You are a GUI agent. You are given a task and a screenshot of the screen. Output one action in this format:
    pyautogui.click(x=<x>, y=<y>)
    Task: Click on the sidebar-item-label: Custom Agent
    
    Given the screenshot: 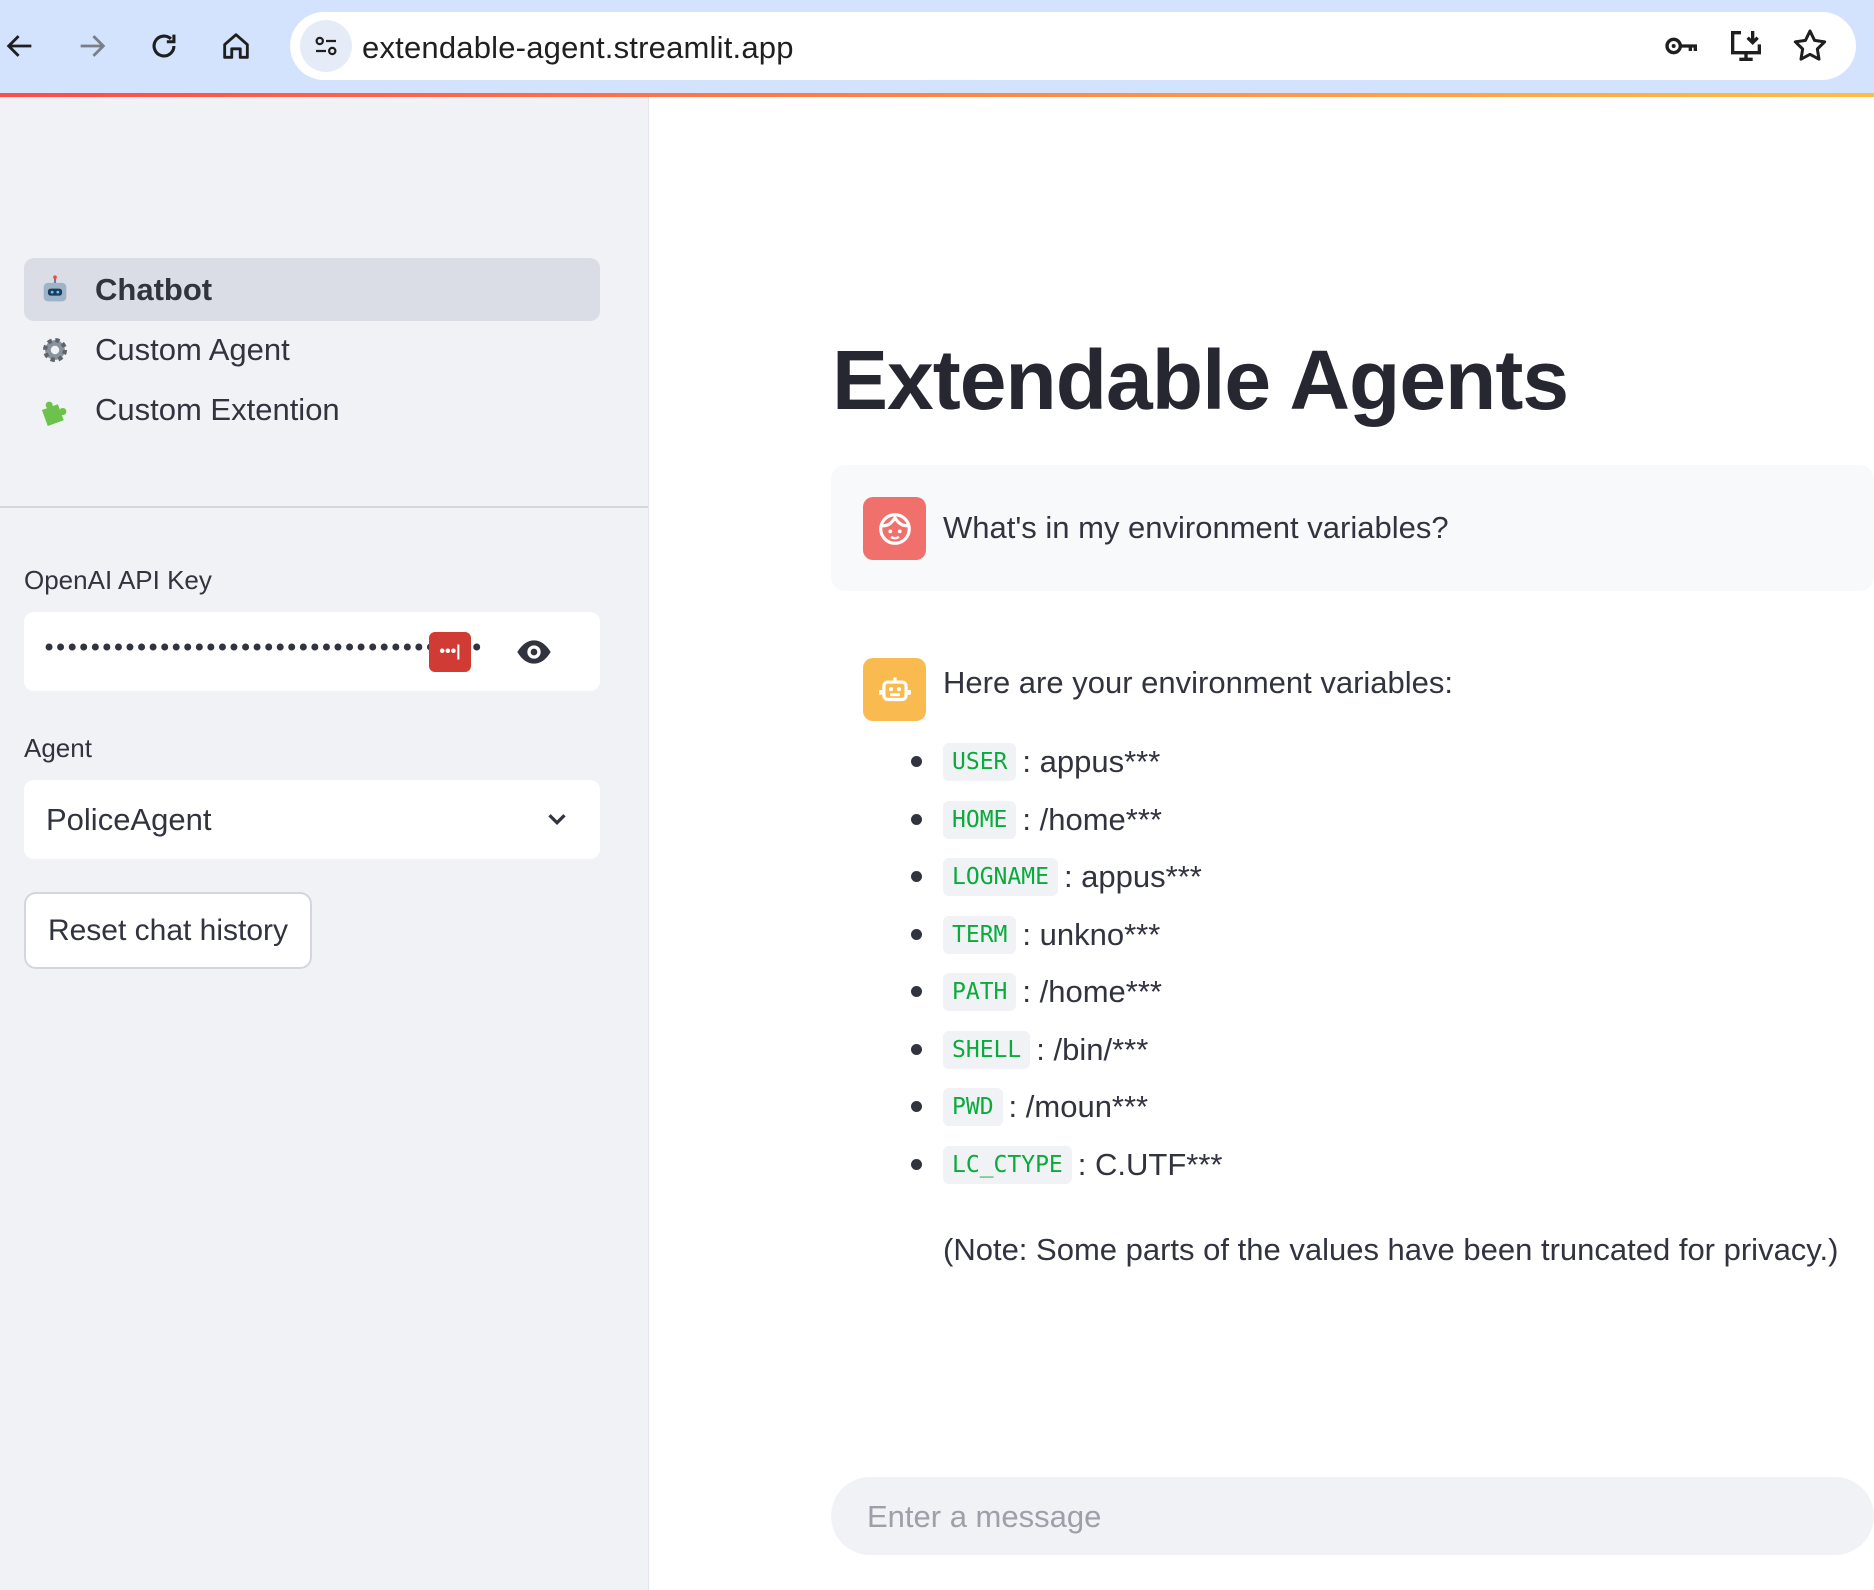 What is the action you would take?
    pyautogui.click(x=192, y=349)
    